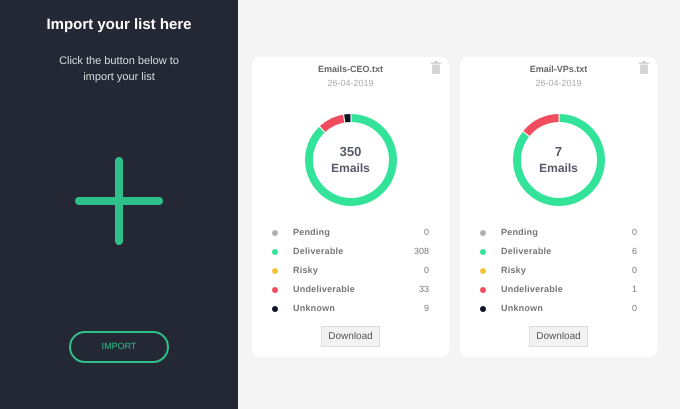 This screenshot has height=409, width=680. I want to click on status-count: 6, so click(634, 251).